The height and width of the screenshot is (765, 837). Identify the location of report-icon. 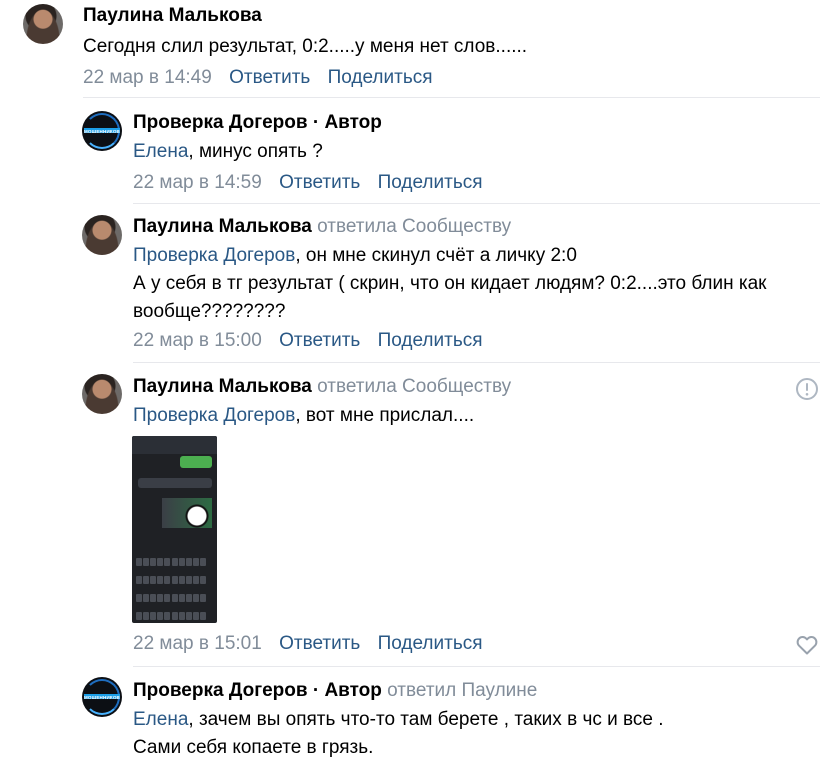
(807, 389).